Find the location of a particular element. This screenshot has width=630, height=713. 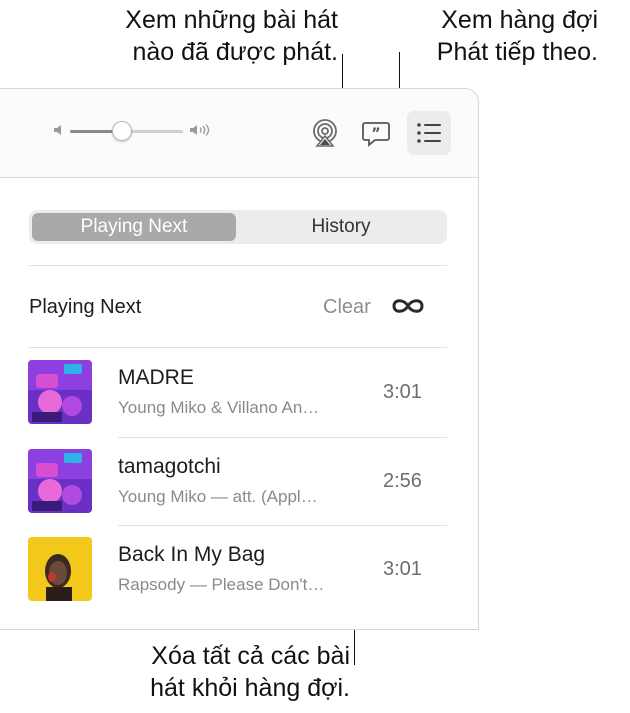

callout-clear-line1: Xóa tất cả các bài is located at coordinates (250, 656).